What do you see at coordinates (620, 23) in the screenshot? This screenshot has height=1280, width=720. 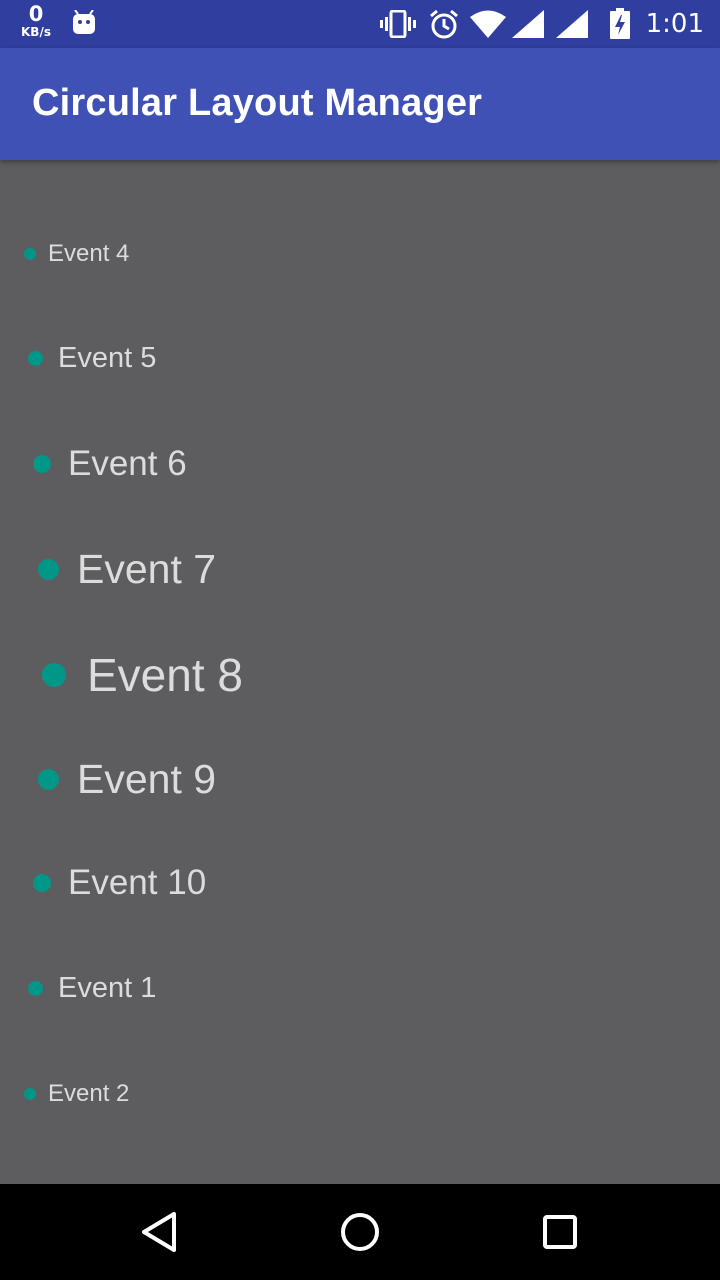 I see `battery-charging-icon` at bounding box center [620, 23].